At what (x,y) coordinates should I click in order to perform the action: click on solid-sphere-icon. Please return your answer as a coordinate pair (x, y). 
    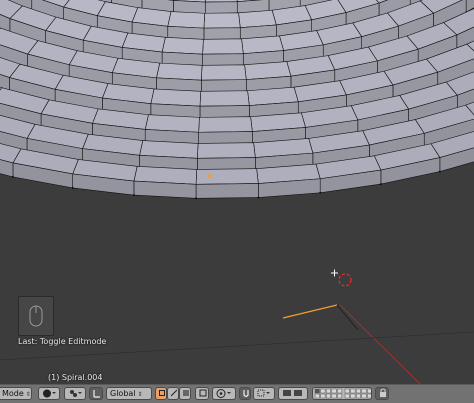
    Looking at the image, I should click on (49, 393).